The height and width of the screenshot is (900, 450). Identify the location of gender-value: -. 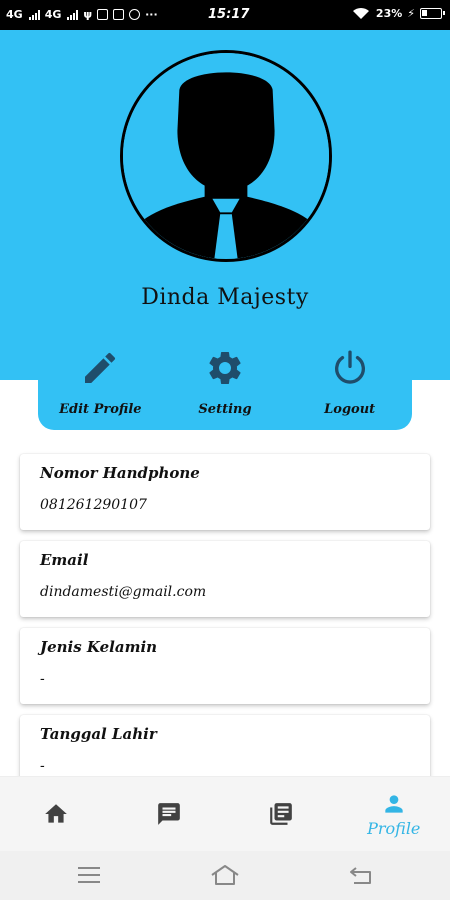
(42, 679).